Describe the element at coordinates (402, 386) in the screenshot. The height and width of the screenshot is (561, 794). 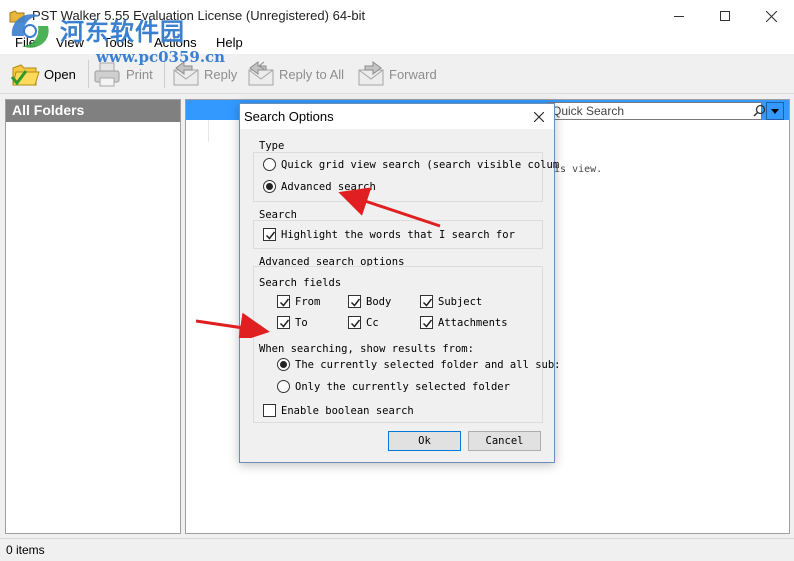
I see `results-folder-only-label: Only the currently selected folder` at that location.